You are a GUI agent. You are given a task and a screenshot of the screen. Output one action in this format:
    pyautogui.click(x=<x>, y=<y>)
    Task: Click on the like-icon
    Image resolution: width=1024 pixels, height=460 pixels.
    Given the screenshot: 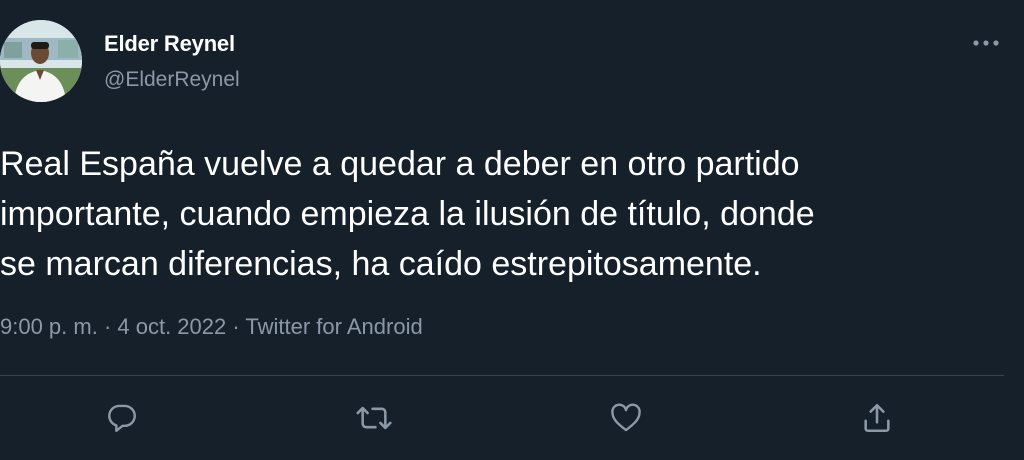 What is the action you would take?
    pyautogui.click(x=626, y=417)
    